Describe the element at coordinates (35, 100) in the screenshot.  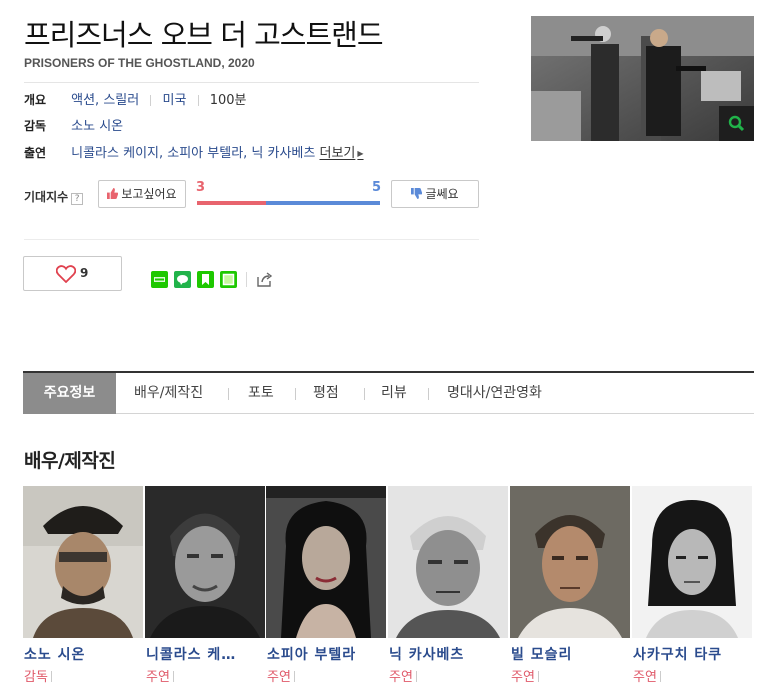
I see `overview-label: 개요` at that location.